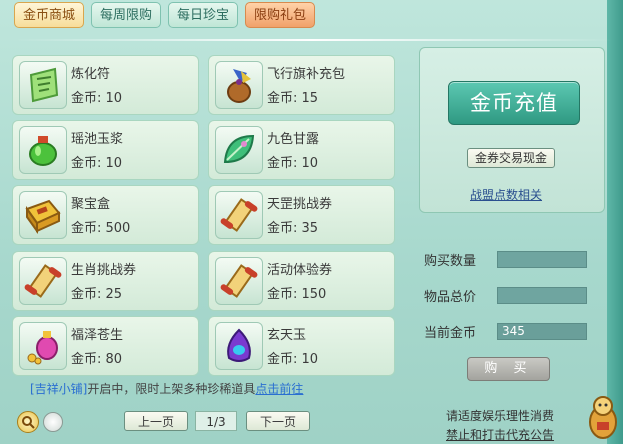  Describe the element at coordinates (97, 335) in the screenshot. I see `item-name: 福泽苍生` at that location.